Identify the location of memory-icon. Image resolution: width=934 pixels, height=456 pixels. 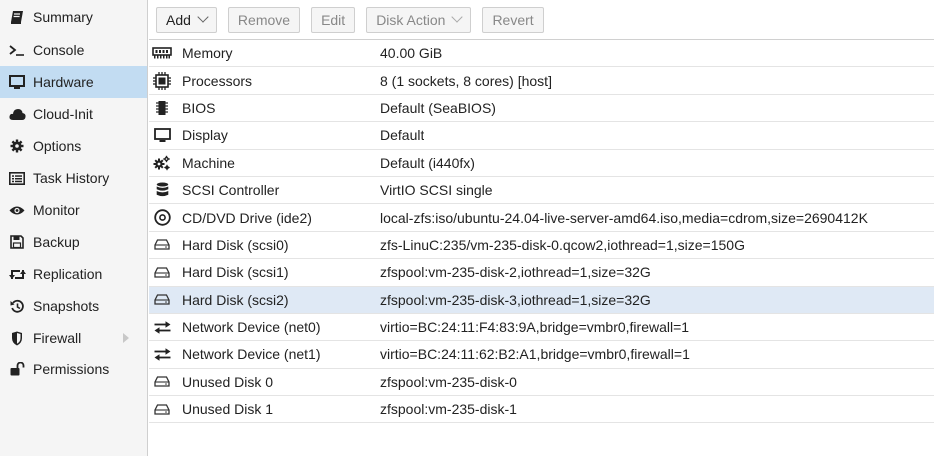
(162, 53).